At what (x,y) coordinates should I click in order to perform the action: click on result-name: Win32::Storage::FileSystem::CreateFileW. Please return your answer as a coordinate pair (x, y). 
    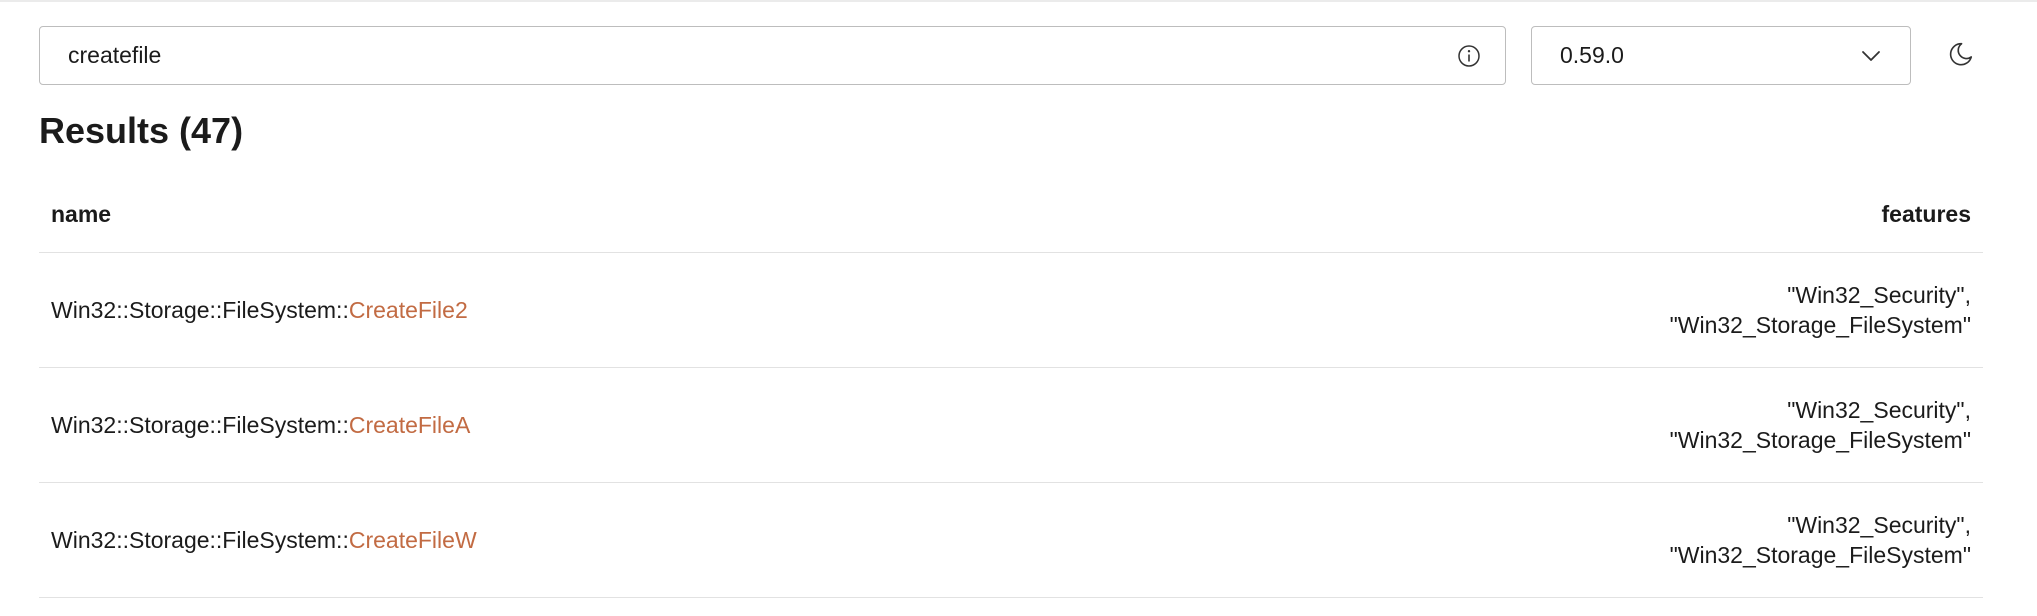
    Looking at the image, I should click on (264, 540).